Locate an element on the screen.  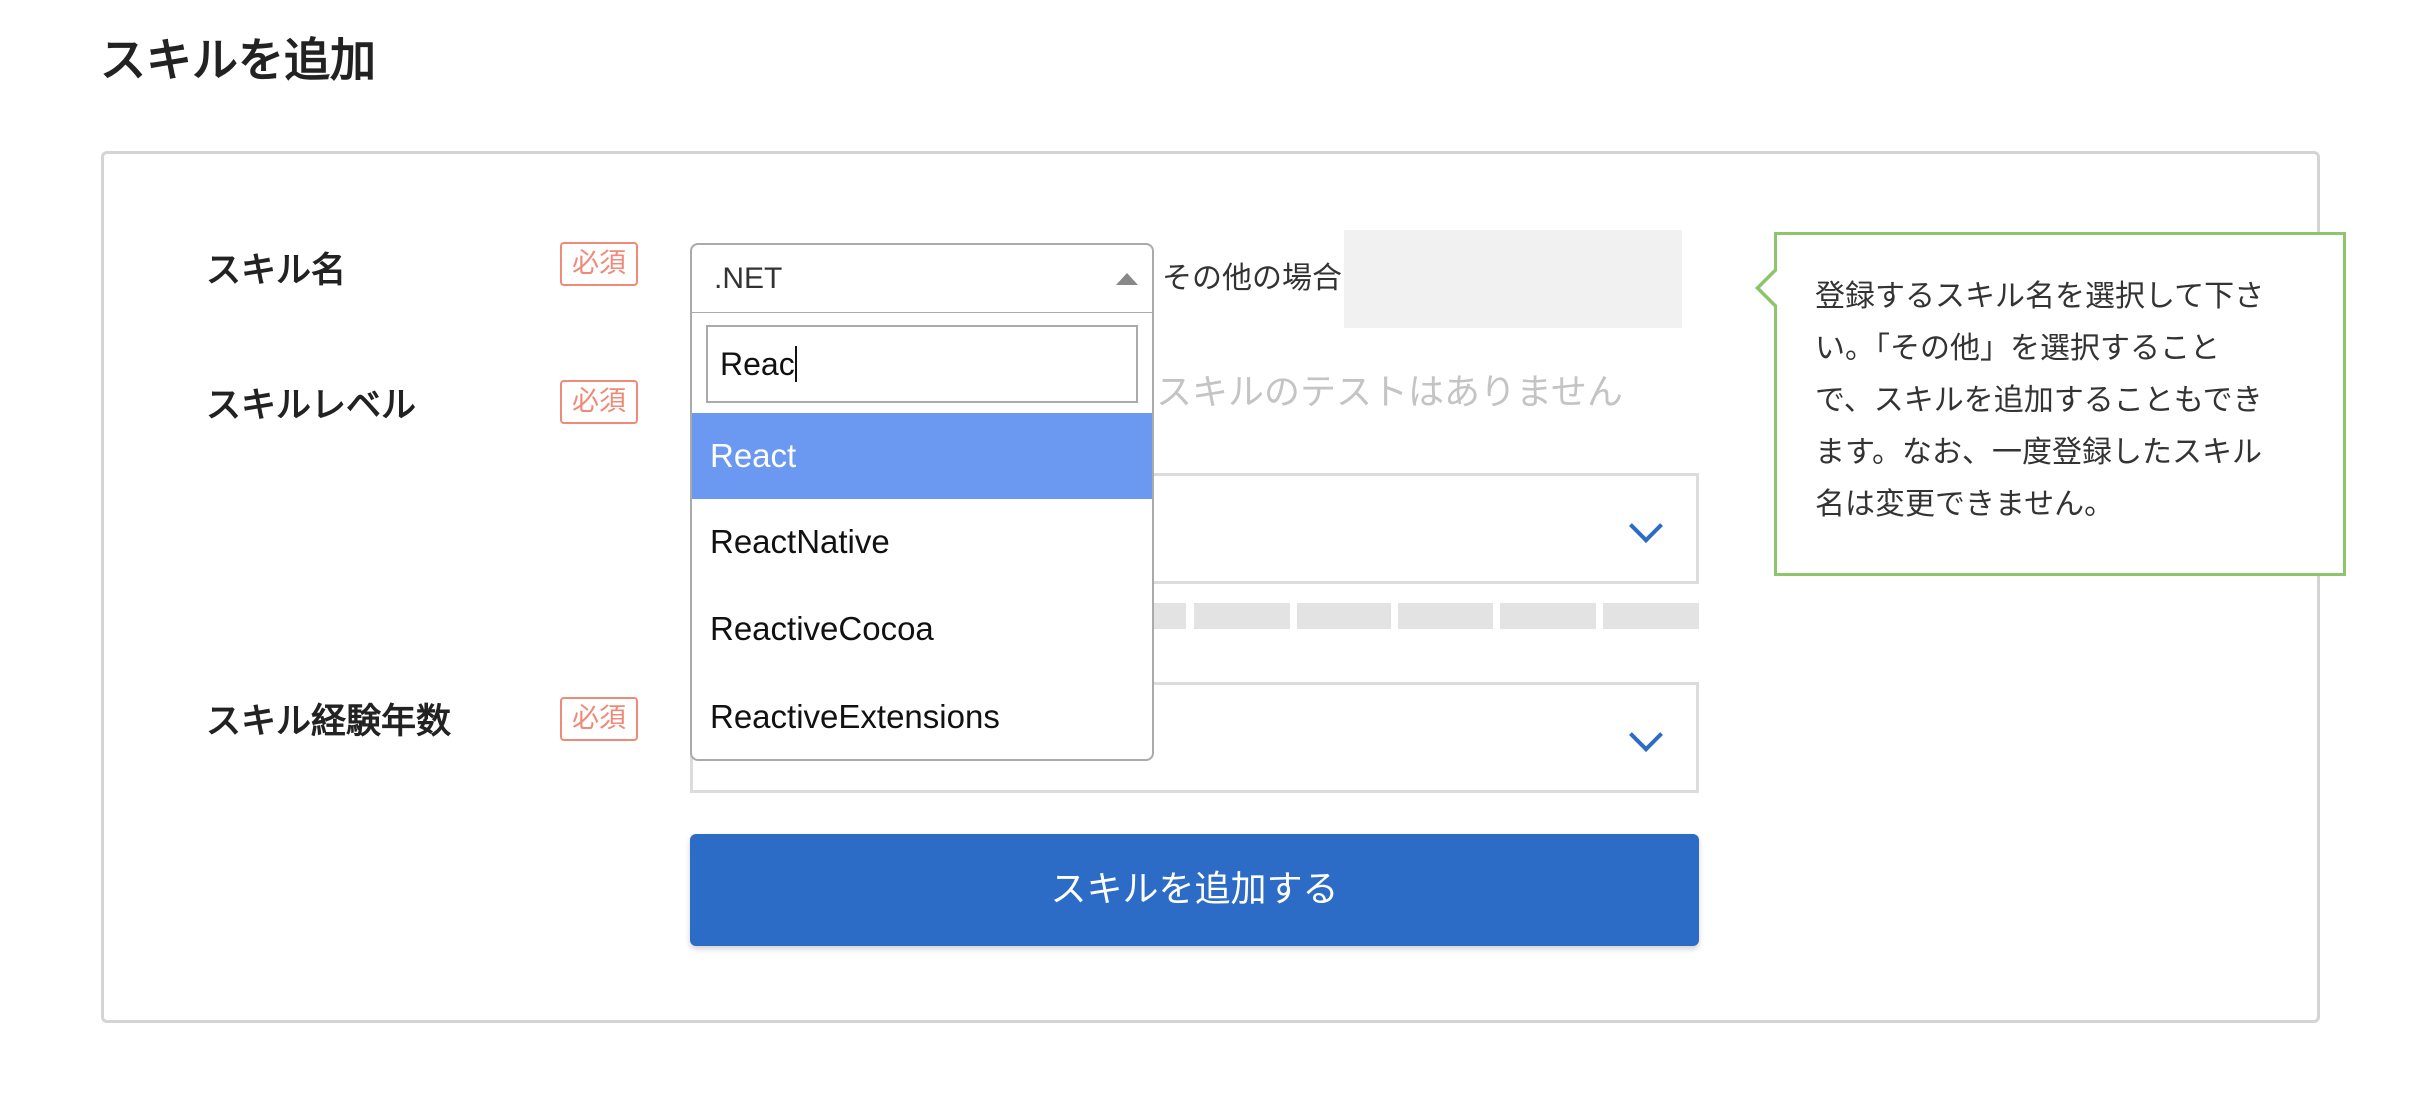
text-cursor is located at coordinates (795, 364).